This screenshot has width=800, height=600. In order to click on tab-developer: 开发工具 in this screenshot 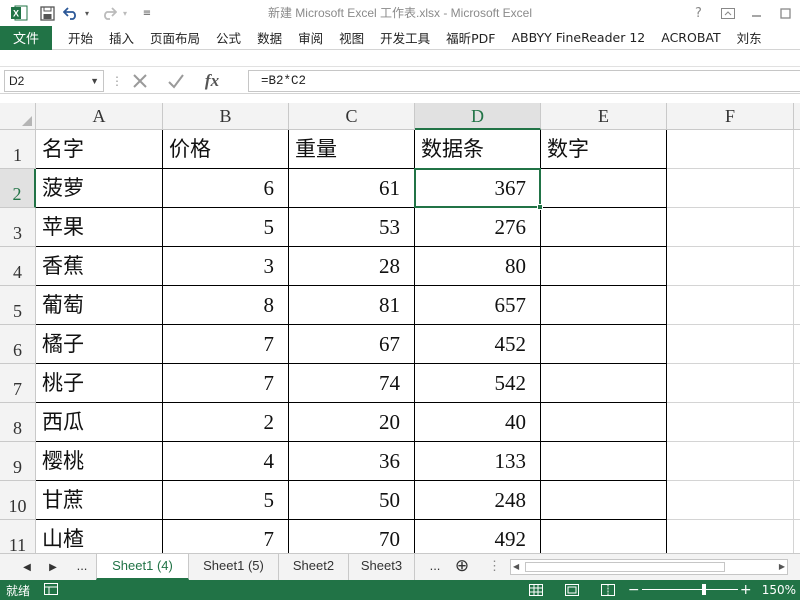, I will do `click(405, 38)`.